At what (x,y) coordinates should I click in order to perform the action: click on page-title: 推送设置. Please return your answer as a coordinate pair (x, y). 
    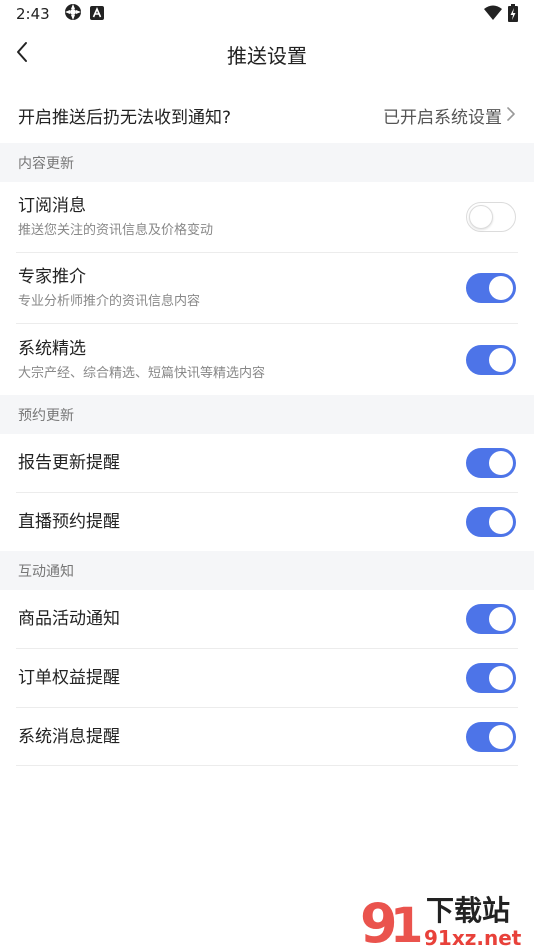
    Looking at the image, I should click on (267, 55).